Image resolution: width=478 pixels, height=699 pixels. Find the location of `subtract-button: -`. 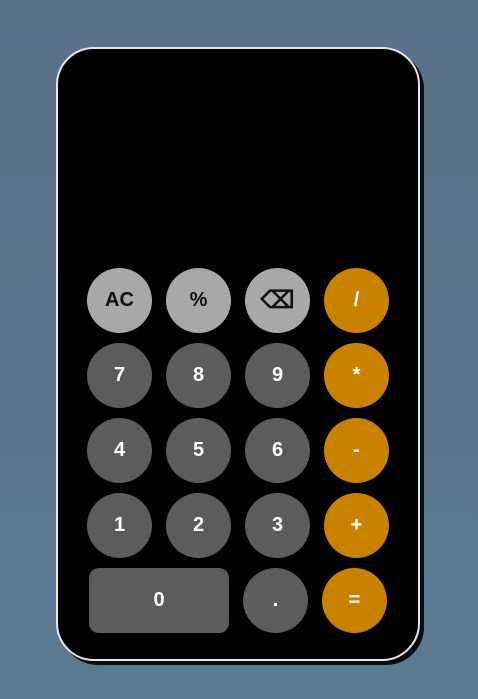

subtract-button: - is located at coordinates (356, 450).